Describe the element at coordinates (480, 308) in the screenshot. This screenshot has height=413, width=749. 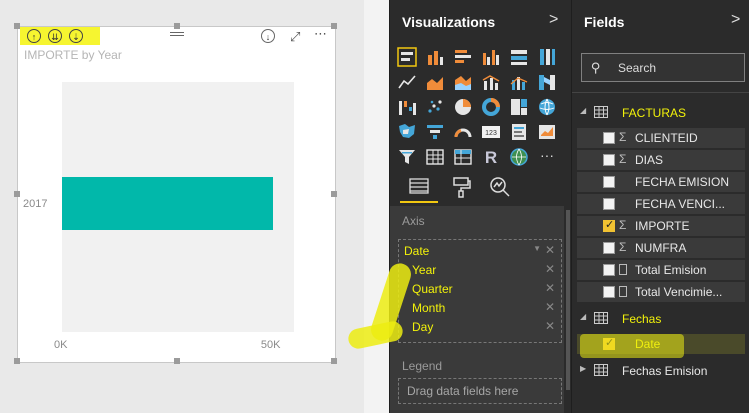
I see `axis-level-month: Month ✕` at that location.